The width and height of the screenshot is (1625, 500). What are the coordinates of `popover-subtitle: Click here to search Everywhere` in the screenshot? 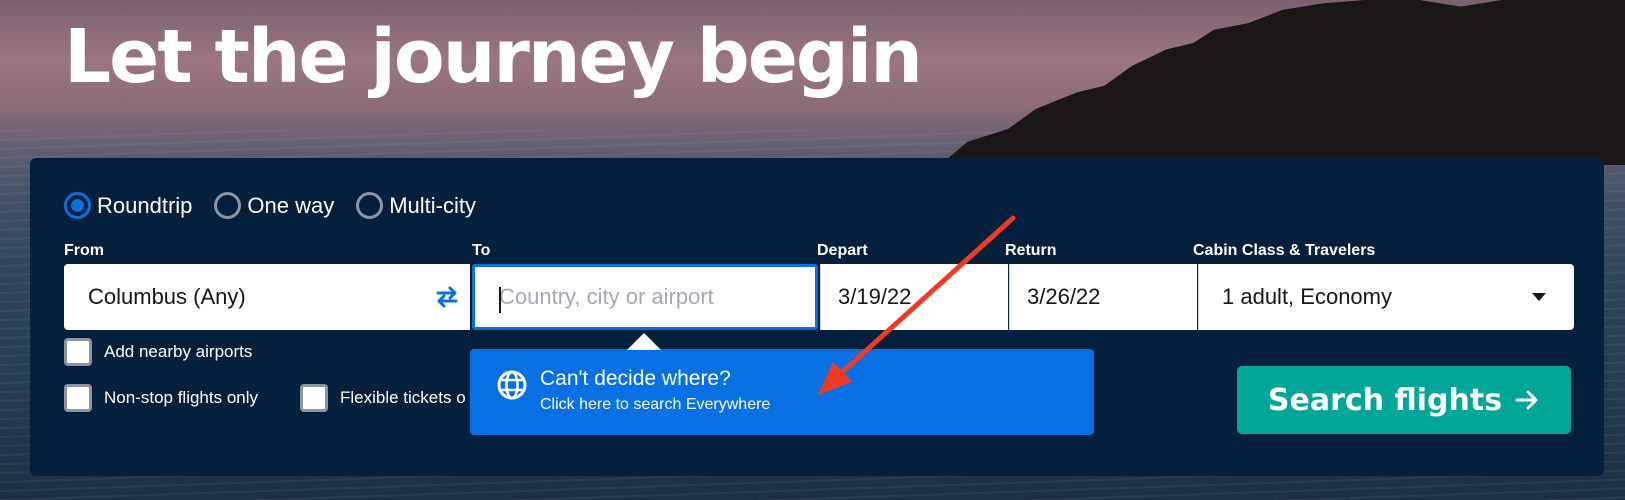 It's located at (655, 404).